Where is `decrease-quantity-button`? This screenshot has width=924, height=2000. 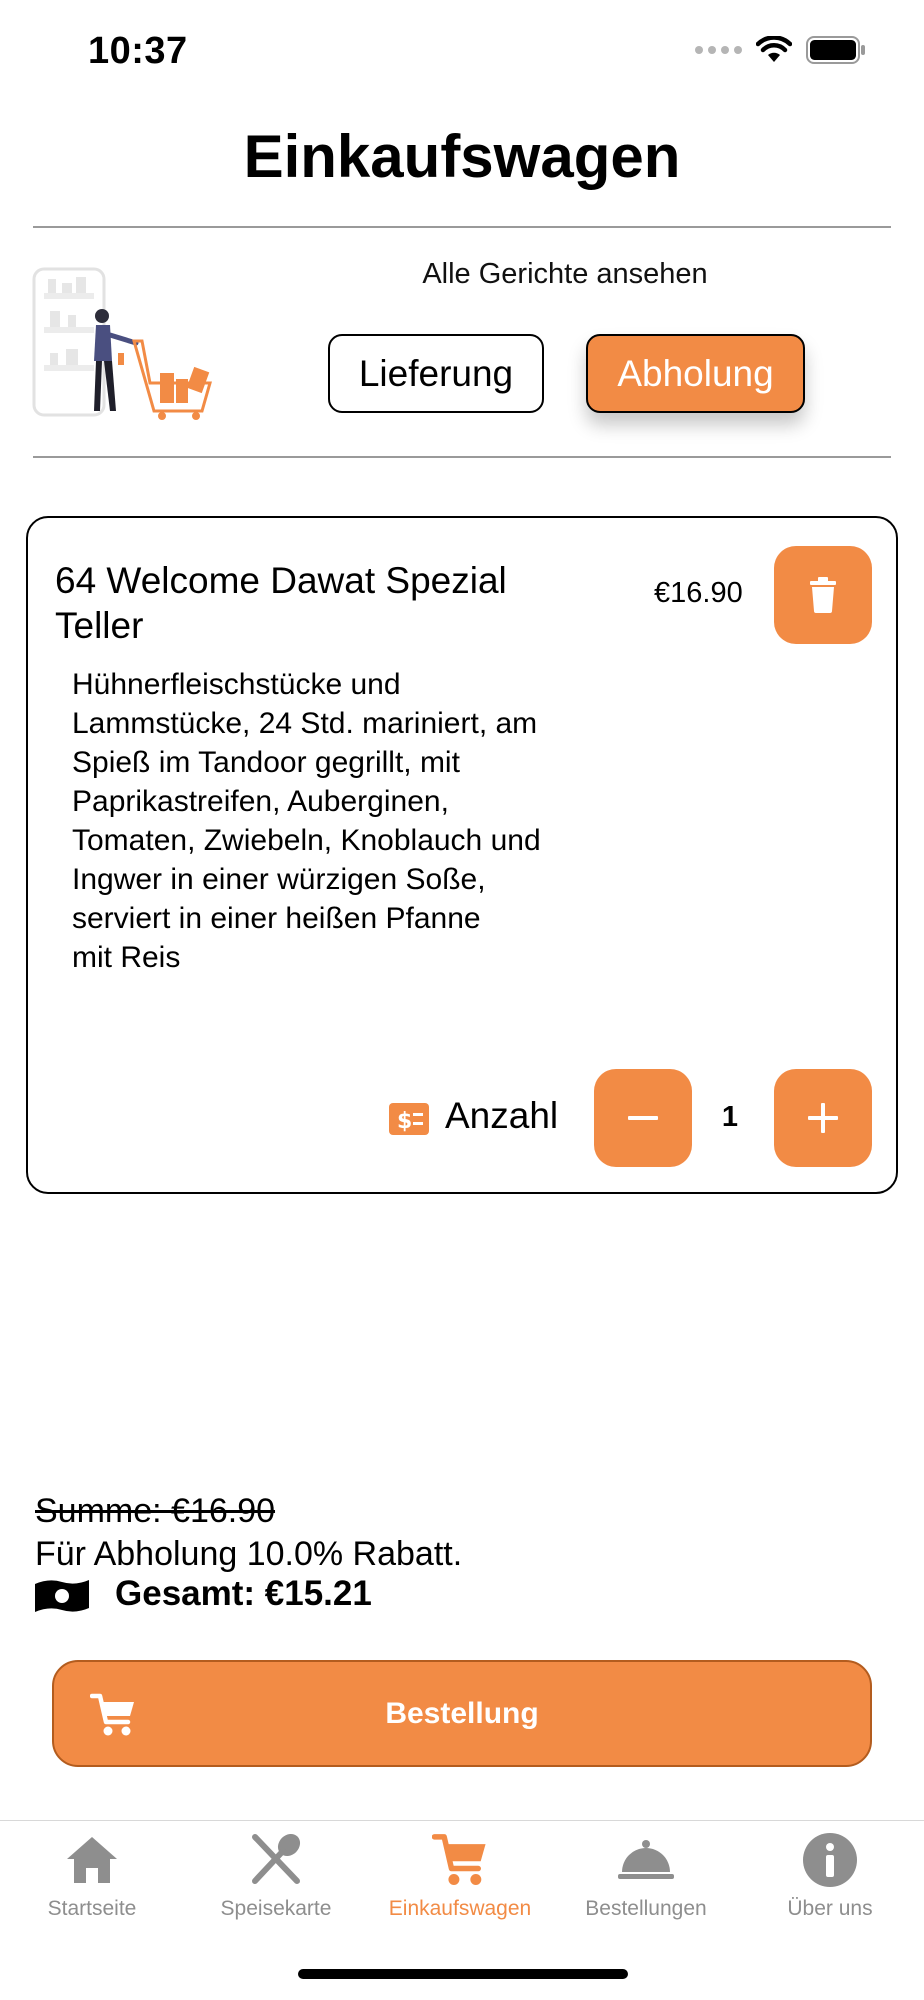
decrease-quantity-button is located at coordinates (643, 1118).